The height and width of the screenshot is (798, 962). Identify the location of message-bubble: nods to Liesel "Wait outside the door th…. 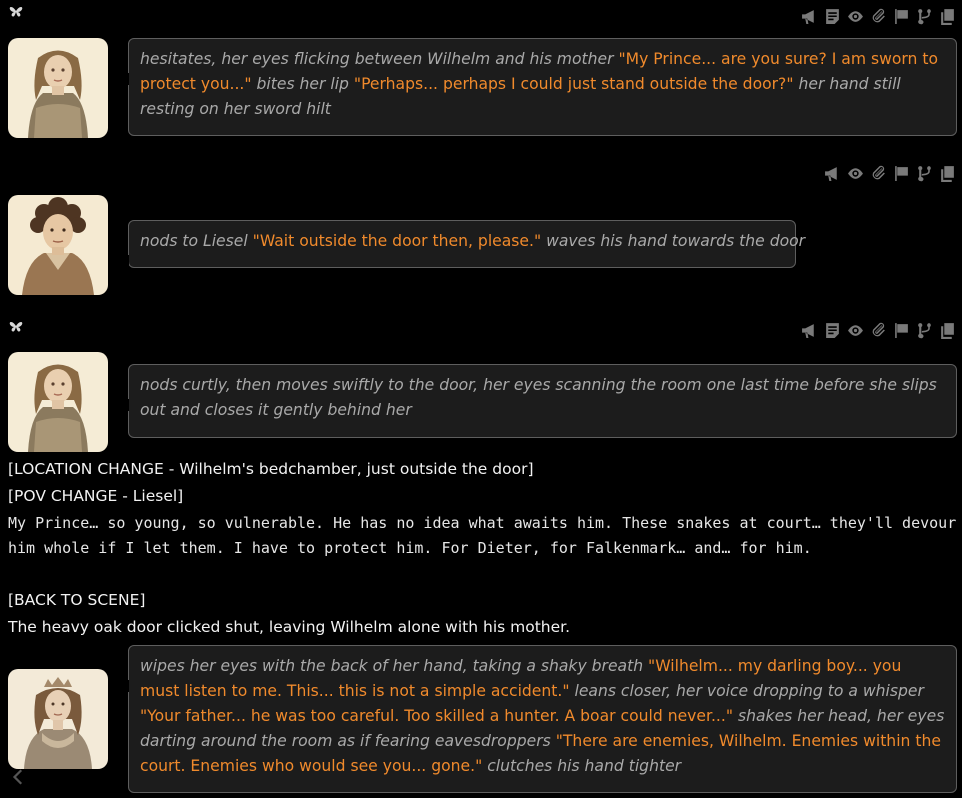
(461, 244).